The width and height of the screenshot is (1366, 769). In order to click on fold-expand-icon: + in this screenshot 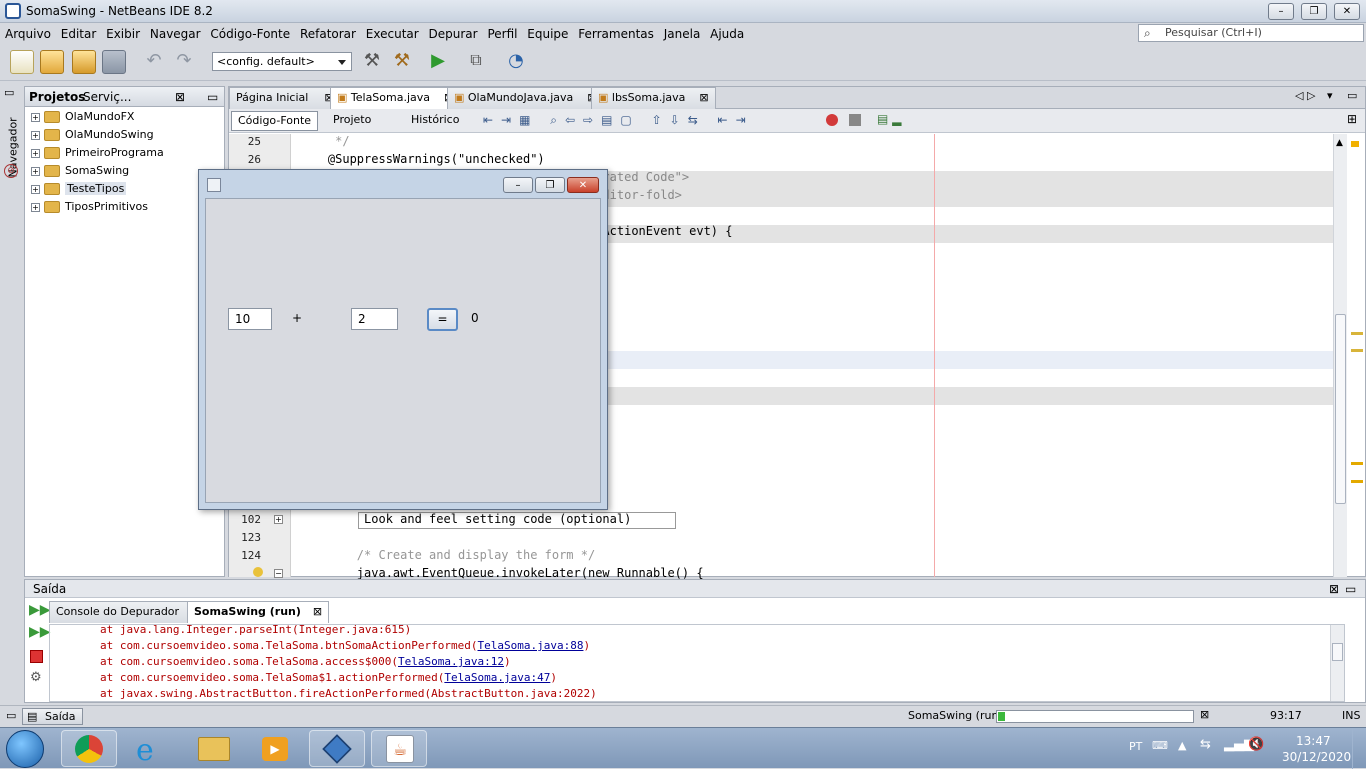, I will do `click(278, 519)`.